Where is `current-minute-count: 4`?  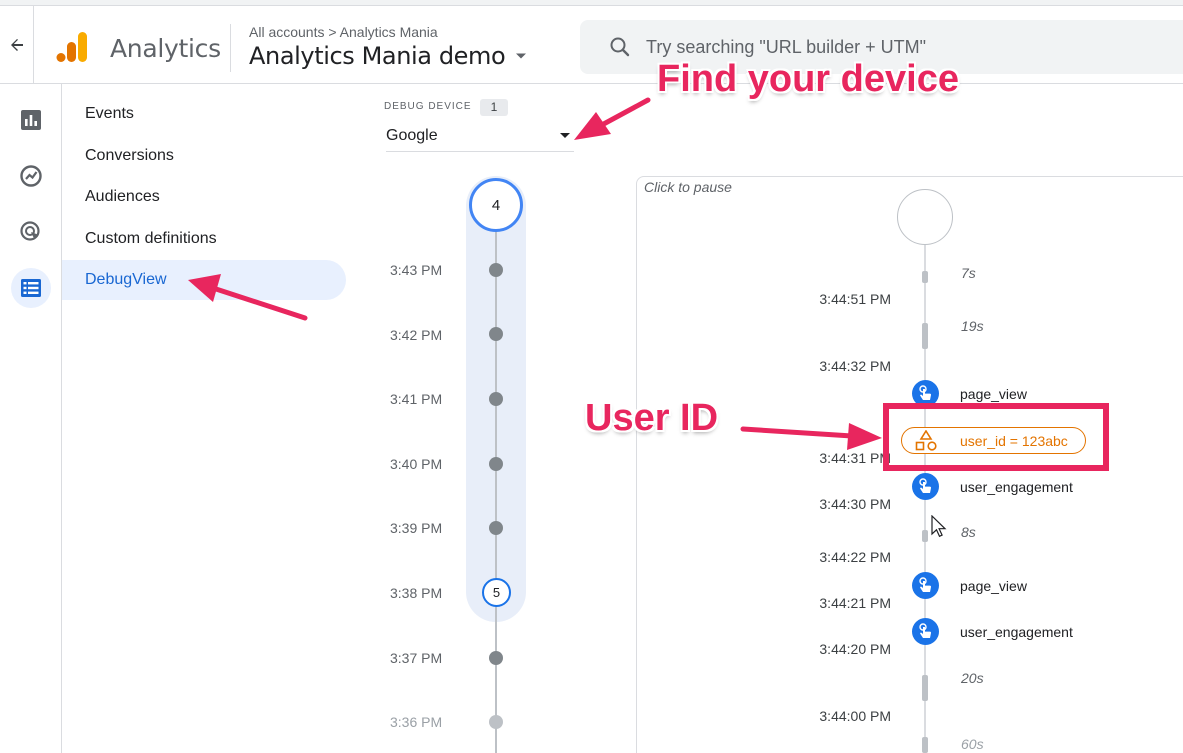
current-minute-count: 4 is located at coordinates (496, 205).